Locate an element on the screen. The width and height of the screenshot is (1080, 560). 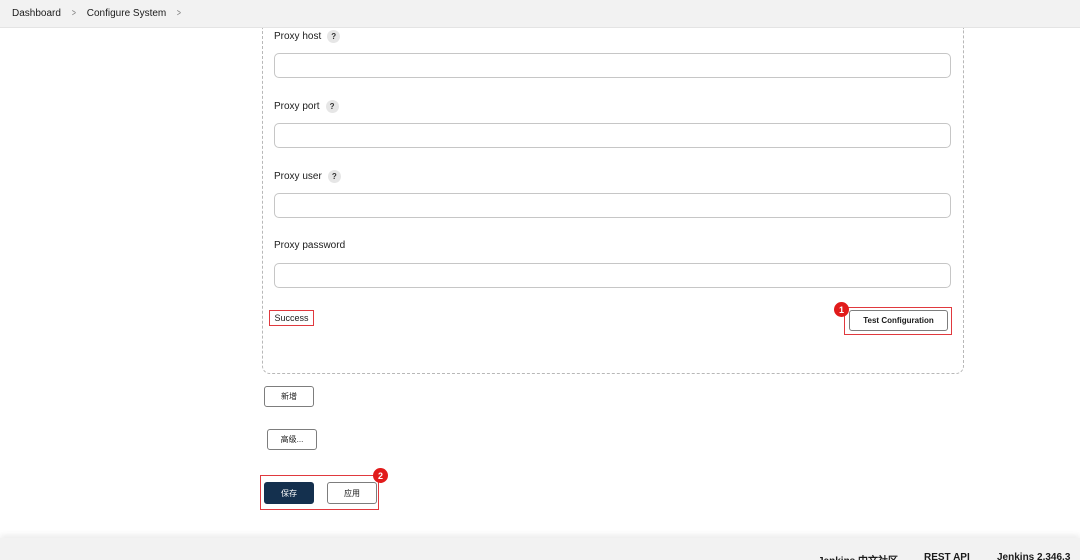
add-button: 新增 is located at coordinates (289, 396).